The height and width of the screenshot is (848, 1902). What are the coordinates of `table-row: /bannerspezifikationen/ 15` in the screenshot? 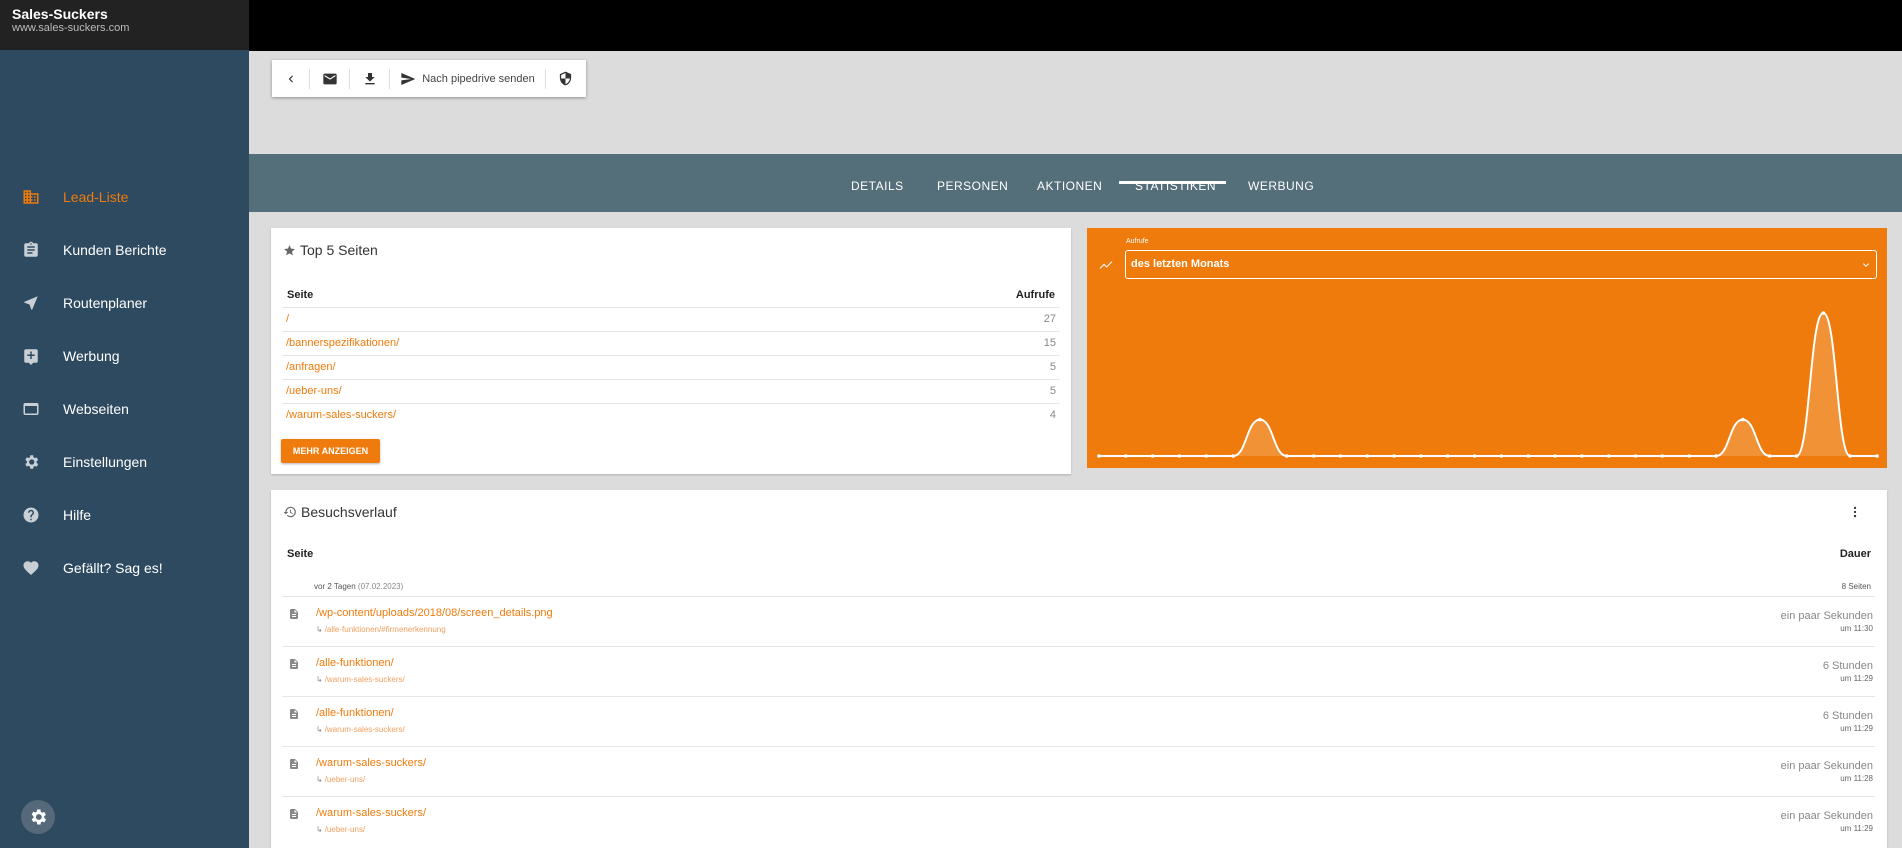 It's located at (671, 343).